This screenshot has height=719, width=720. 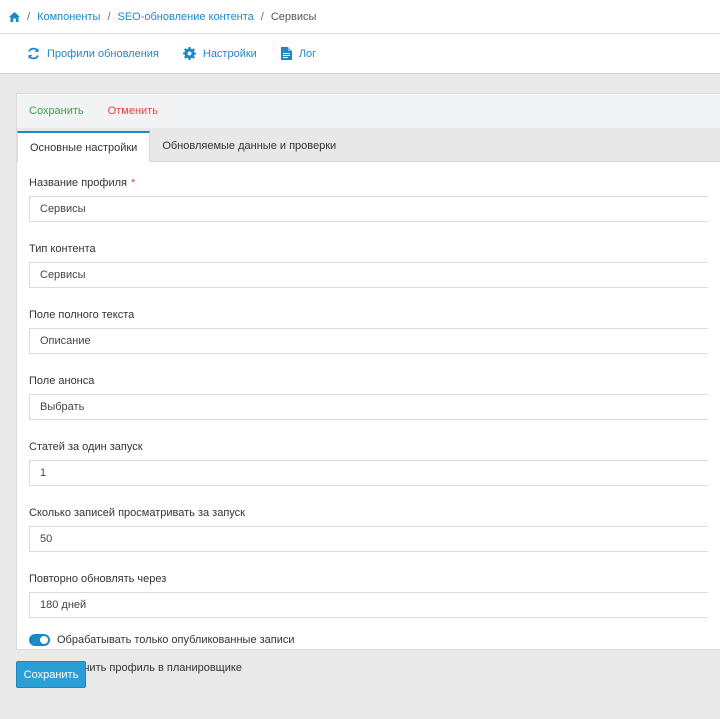 What do you see at coordinates (133, 111) in the screenshot?
I see `cancel-link: Отменить` at bounding box center [133, 111].